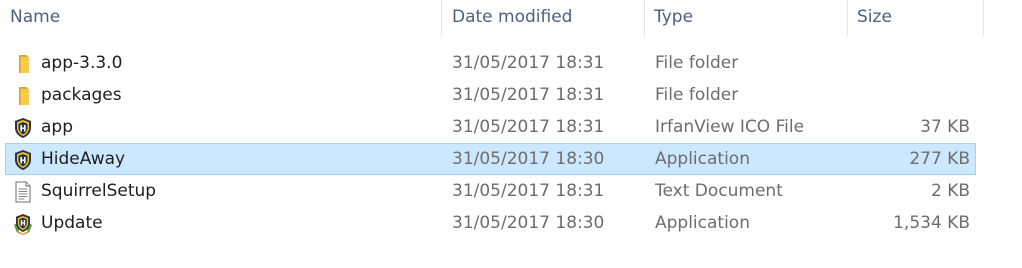 Image resolution: width=1022 pixels, height=268 pixels. What do you see at coordinates (23, 224) in the screenshot?
I see `update-installer-icon` at bounding box center [23, 224].